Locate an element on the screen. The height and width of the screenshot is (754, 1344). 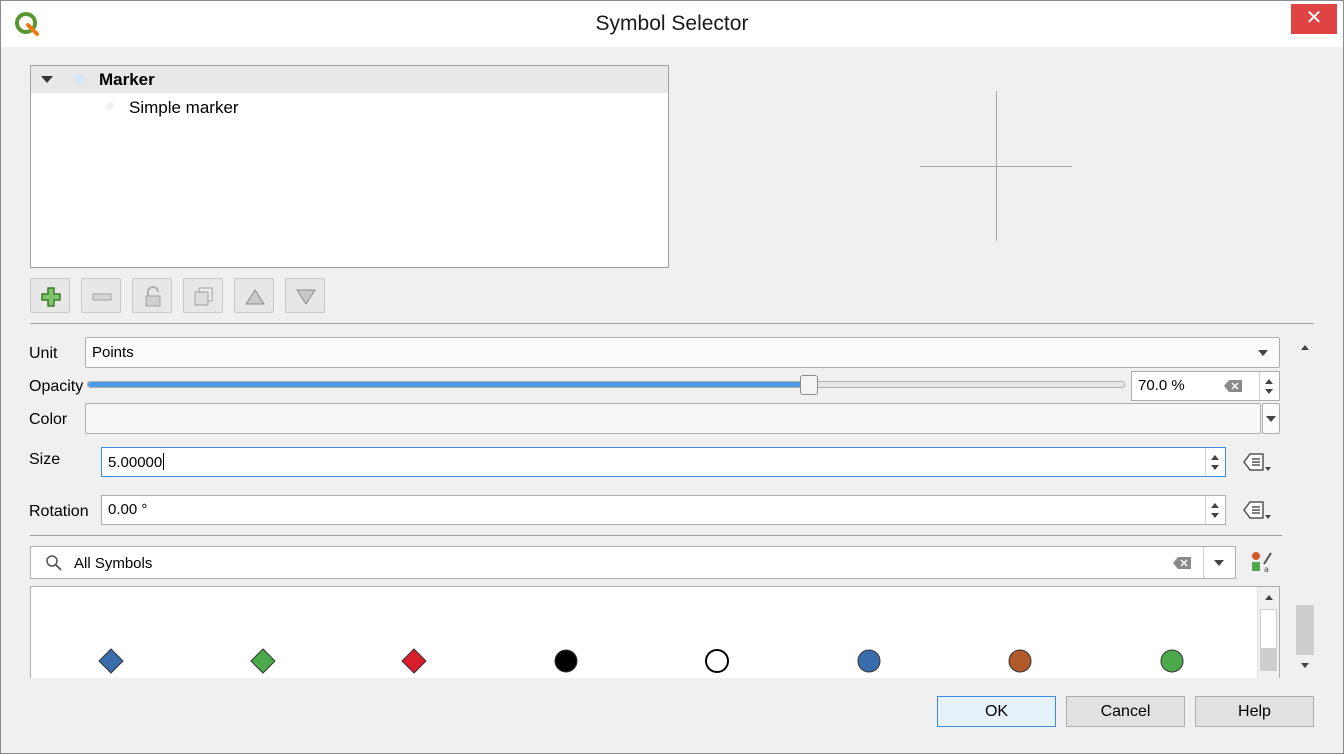
tree-item-label: Marker is located at coordinates (127, 79).